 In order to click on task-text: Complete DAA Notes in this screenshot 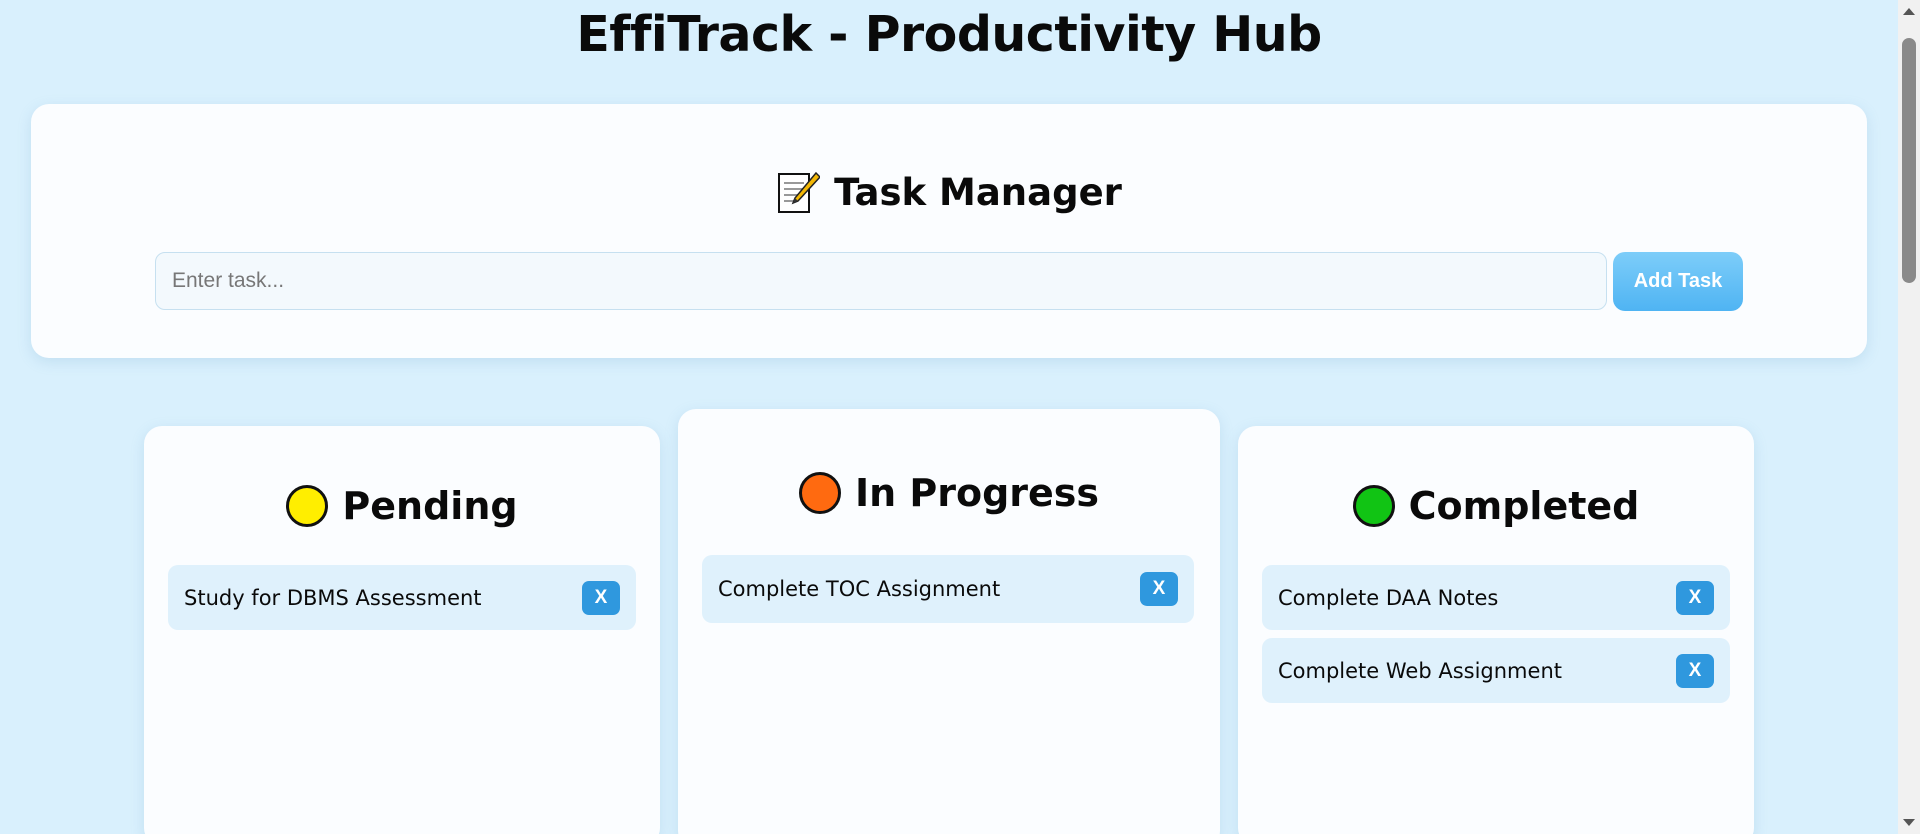, I will do `click(1388, 597)`.